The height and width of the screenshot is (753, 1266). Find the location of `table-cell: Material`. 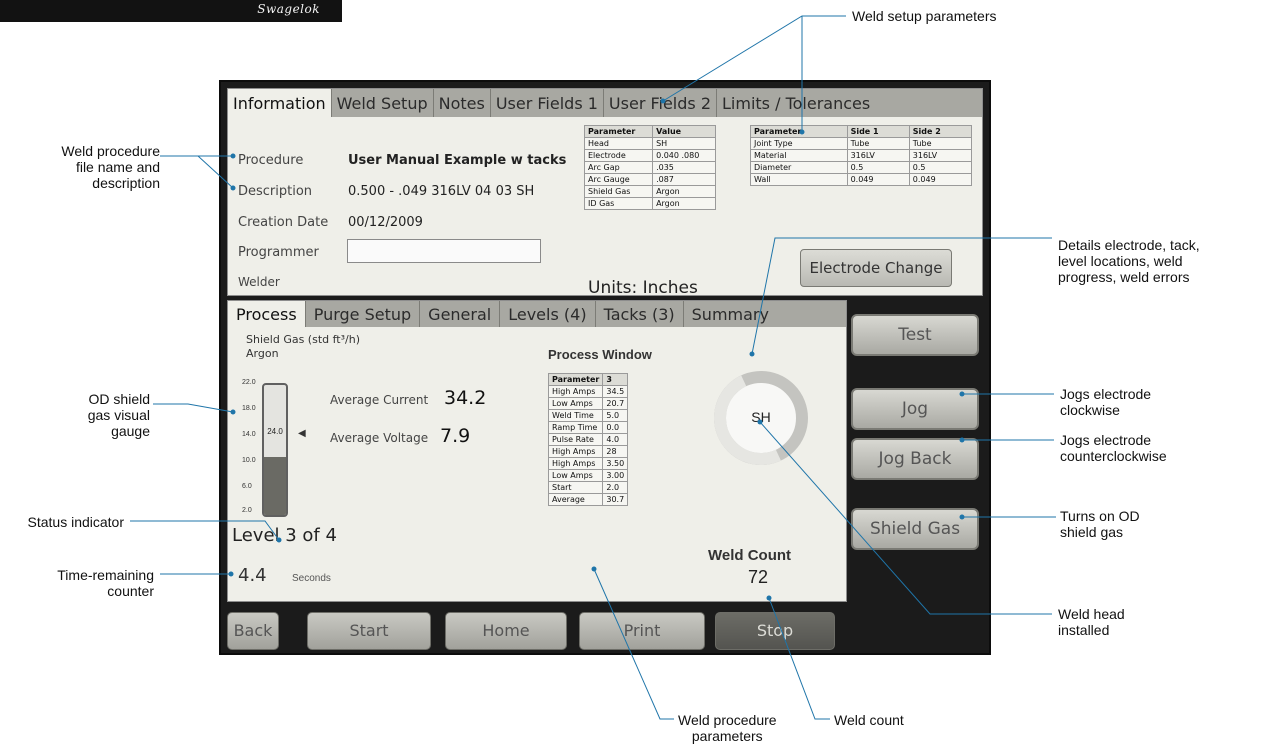

table-cell: Material is located at coordinates (799, 155).